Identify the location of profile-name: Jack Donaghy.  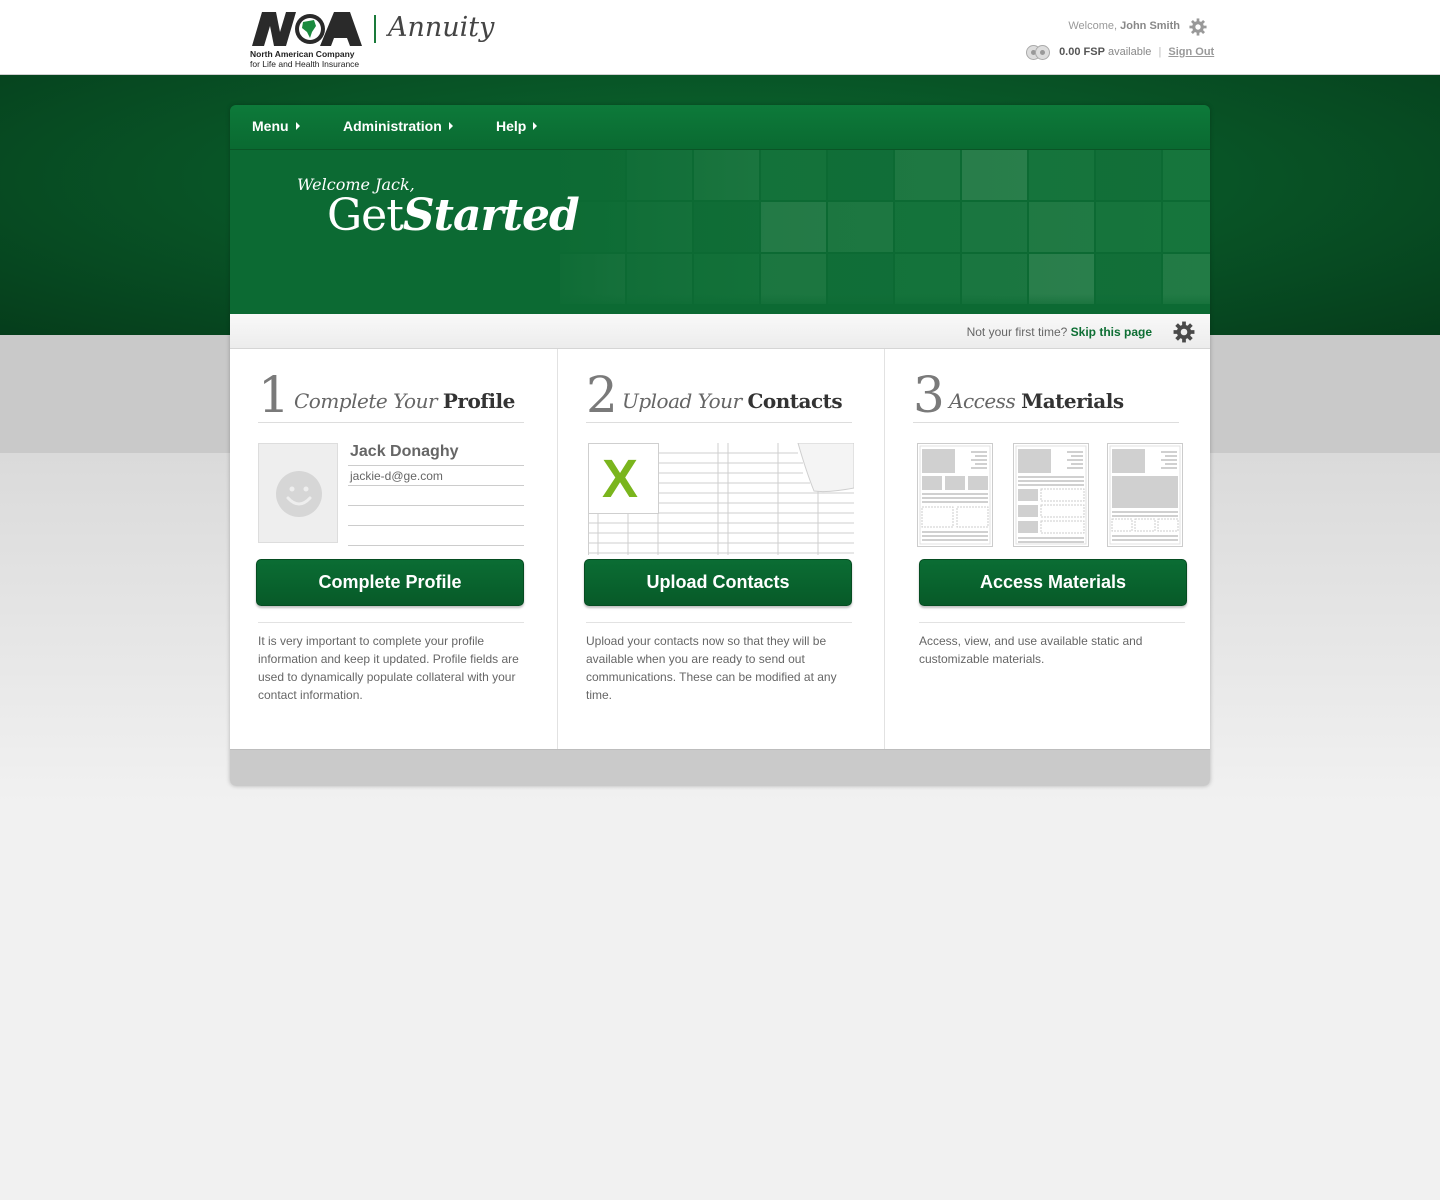
(404, 451).